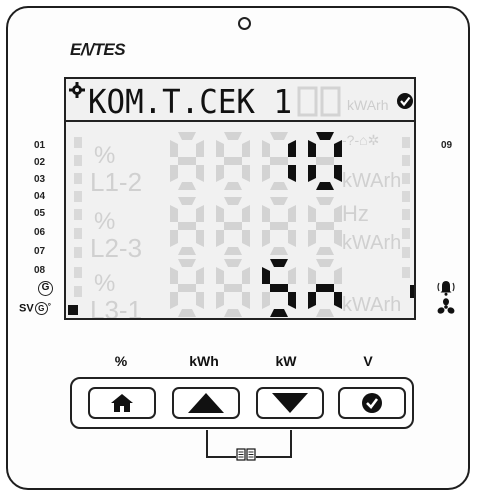  I want to click on enter-button, so click(372, 403).